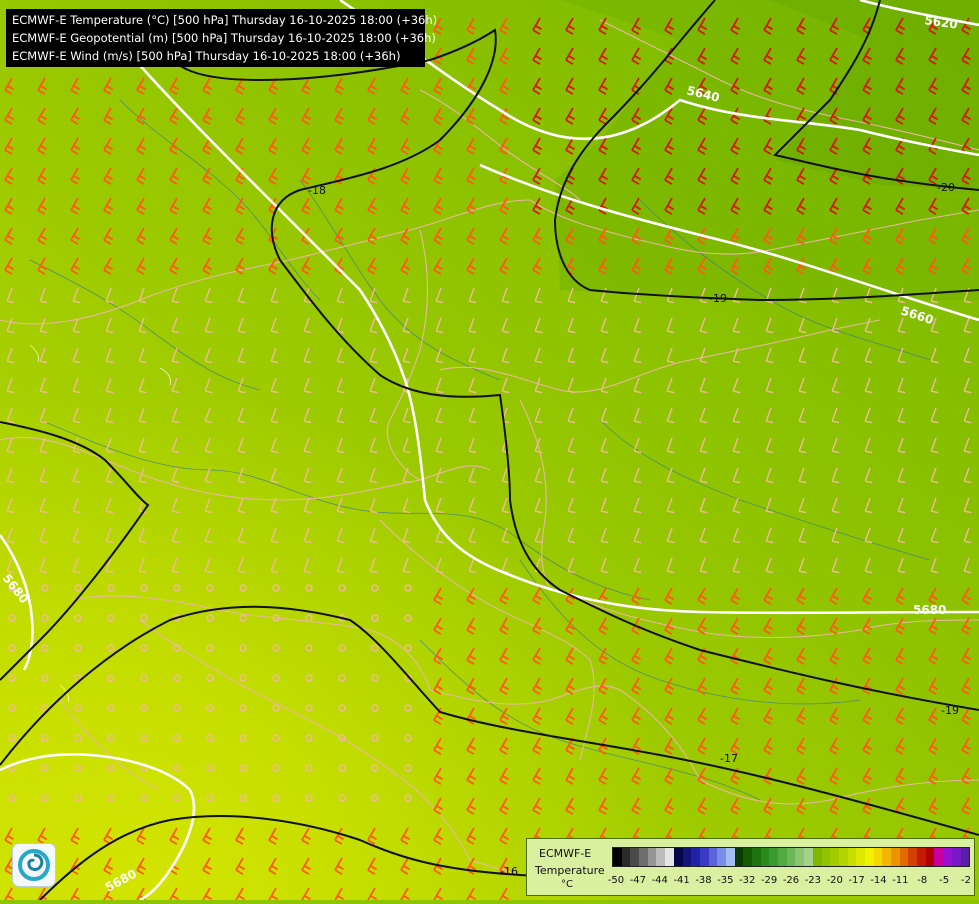 The height and width of the screenshot is (904, 979). I want to click on legend-tick-label: -5, so click(944, 880).